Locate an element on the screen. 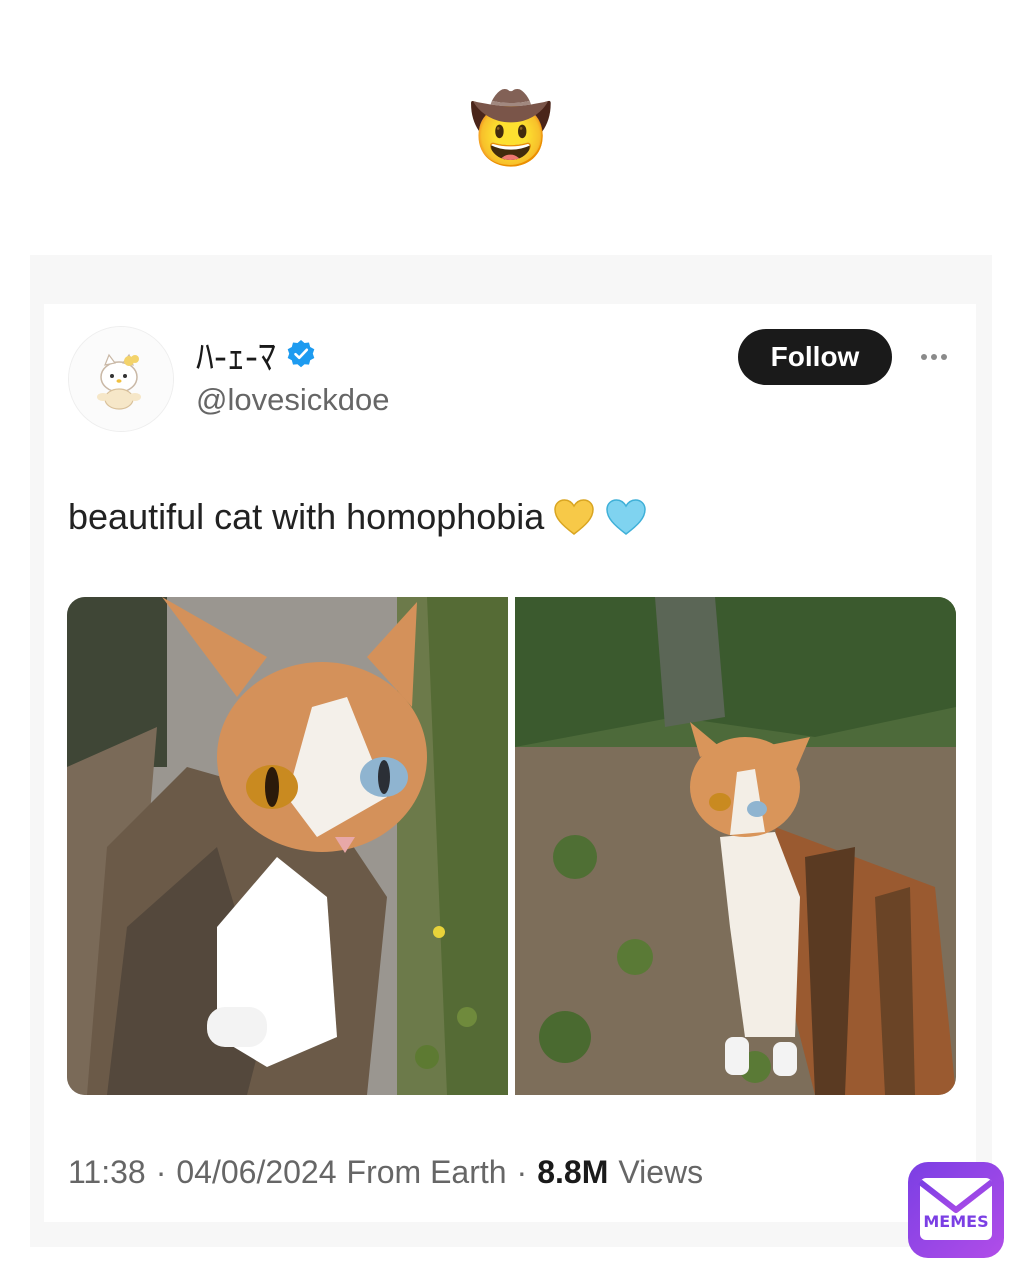 The height and width of the screenshot is (1278, 1022). memes-envelope-icon: MEMES is located at coordinates (956, 1210).